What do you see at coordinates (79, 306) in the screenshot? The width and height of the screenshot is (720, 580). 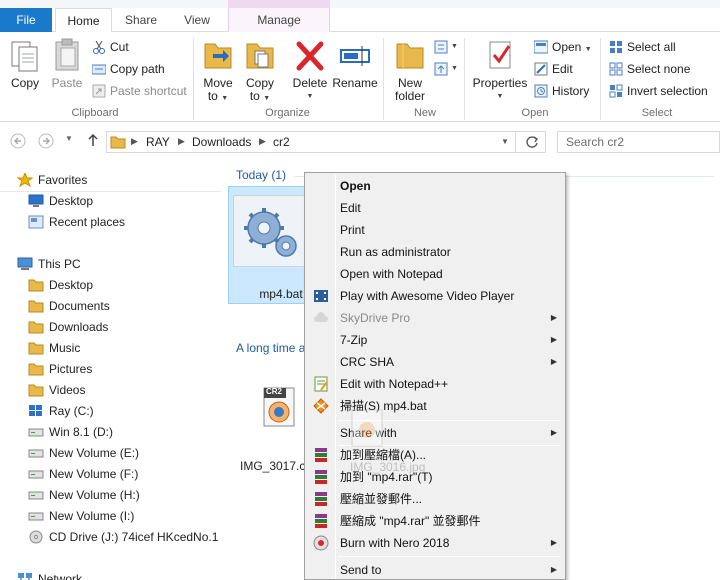 I see `nav-documents-label: Documents` at bounding box center [79, 306].